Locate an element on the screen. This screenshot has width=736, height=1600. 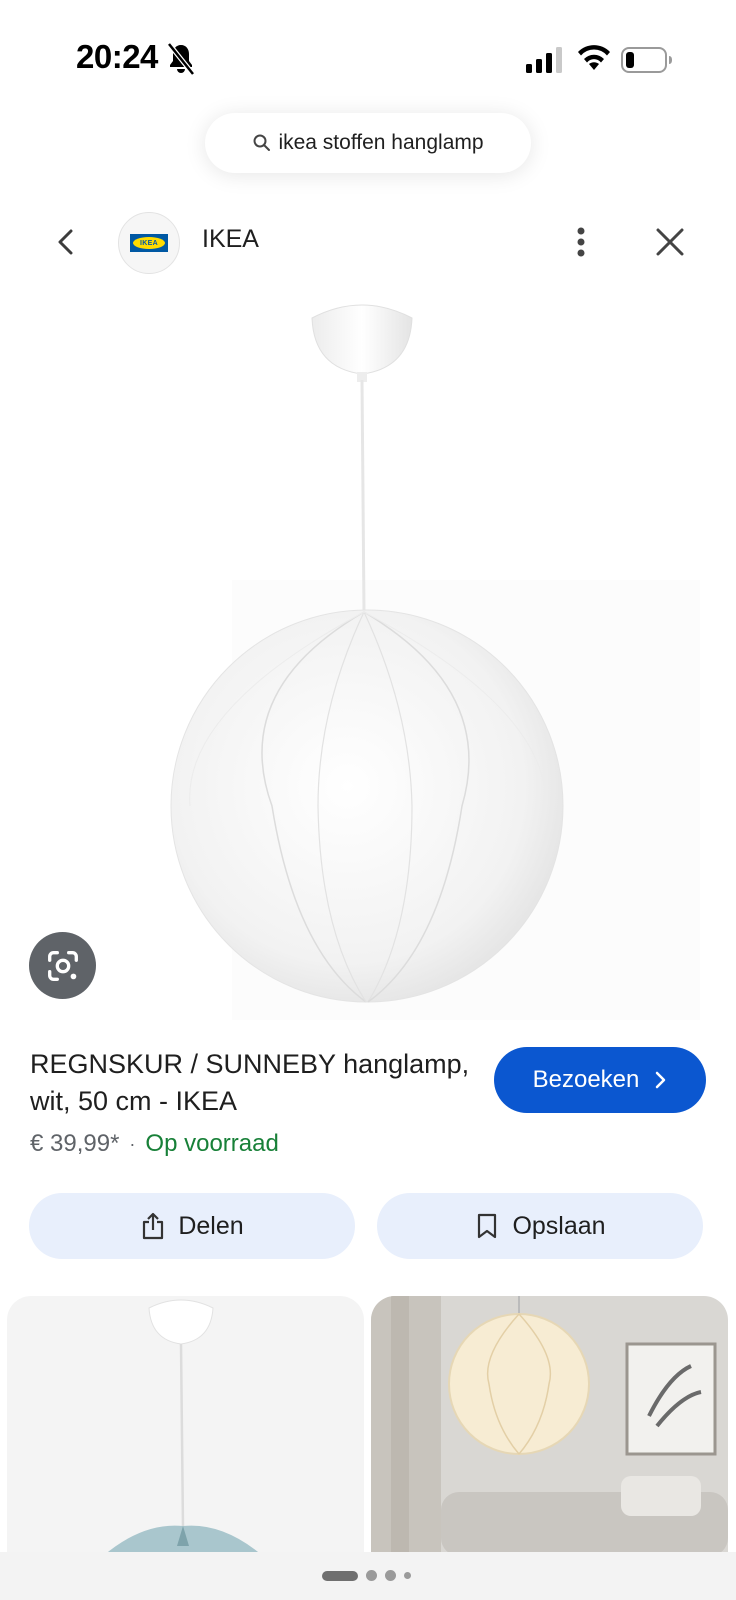
visit-button-label: Bezoeken is located at coordinates (586, 1079).